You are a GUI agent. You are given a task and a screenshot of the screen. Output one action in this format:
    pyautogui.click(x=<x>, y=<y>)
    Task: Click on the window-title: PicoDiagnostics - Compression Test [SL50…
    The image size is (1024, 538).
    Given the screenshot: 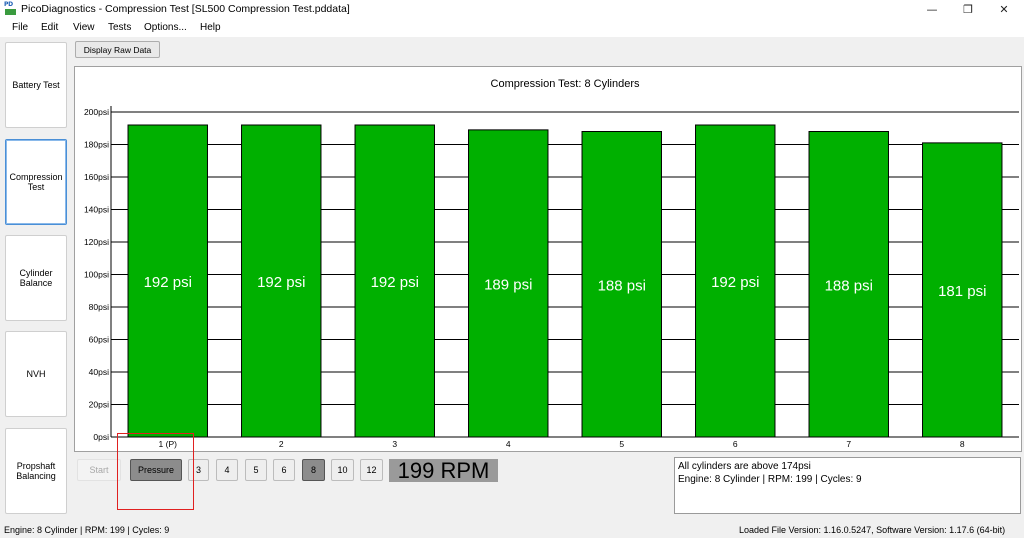 What is the action you would take?
    pyautogui.click(x=185, y=9)
    